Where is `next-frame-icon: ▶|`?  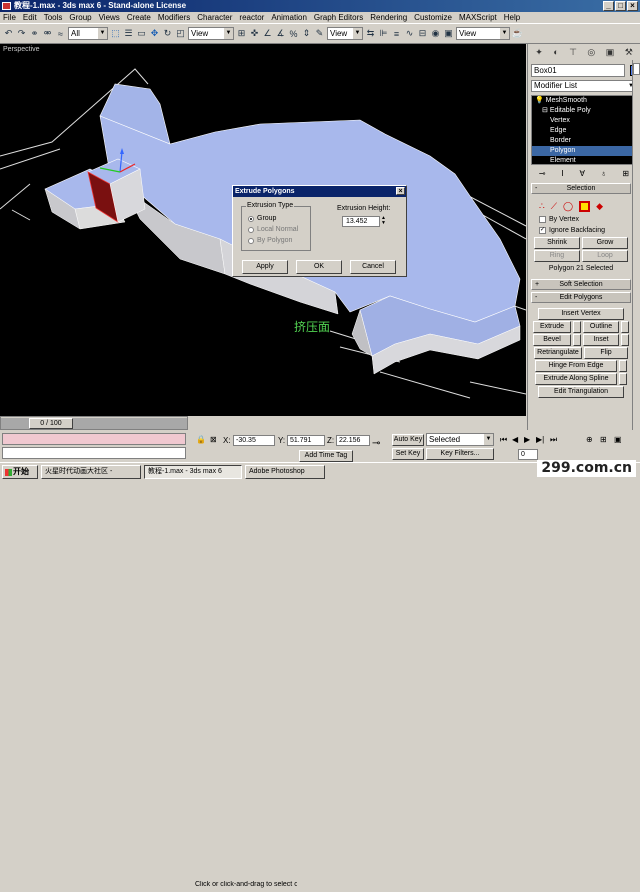 next-frame-icon: ▶| is located at coordinates (540, 439).